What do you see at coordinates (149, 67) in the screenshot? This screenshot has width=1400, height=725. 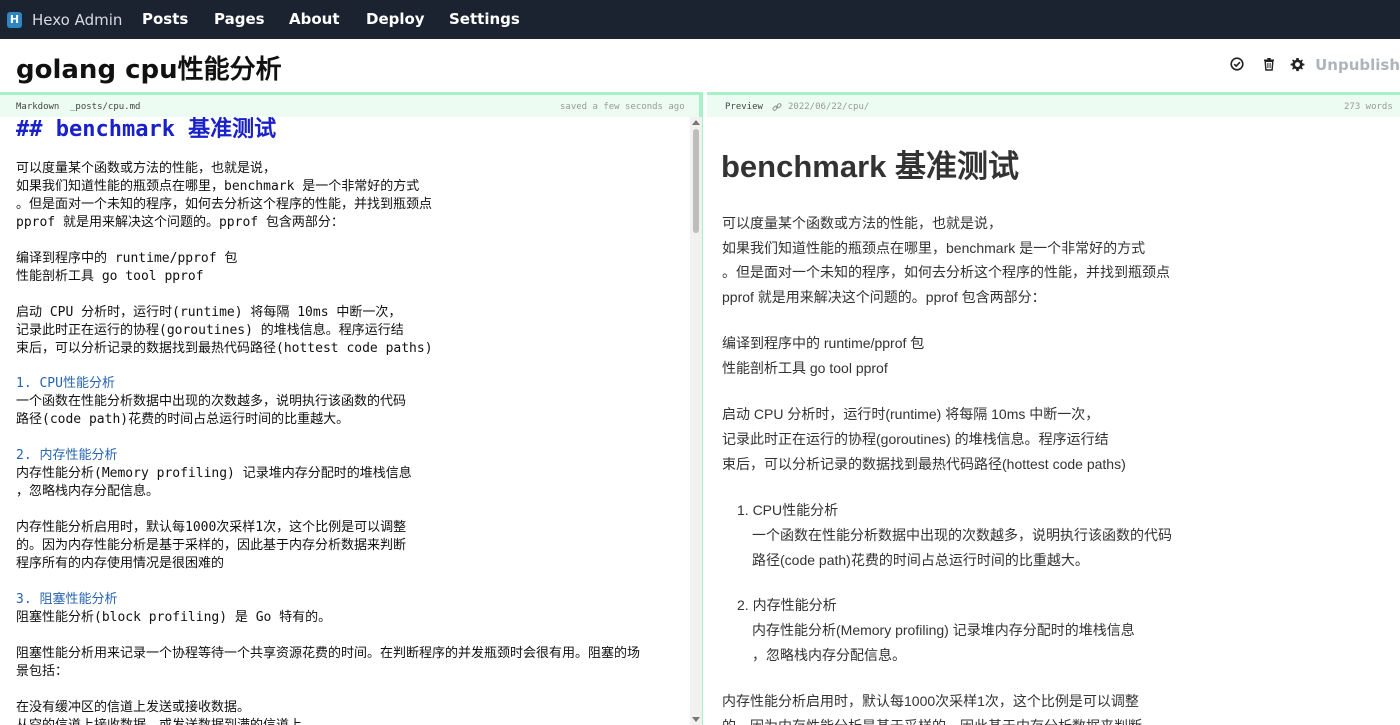 I see `post-title-input: golang cpu性能分析` at bounding box center [149, 67].